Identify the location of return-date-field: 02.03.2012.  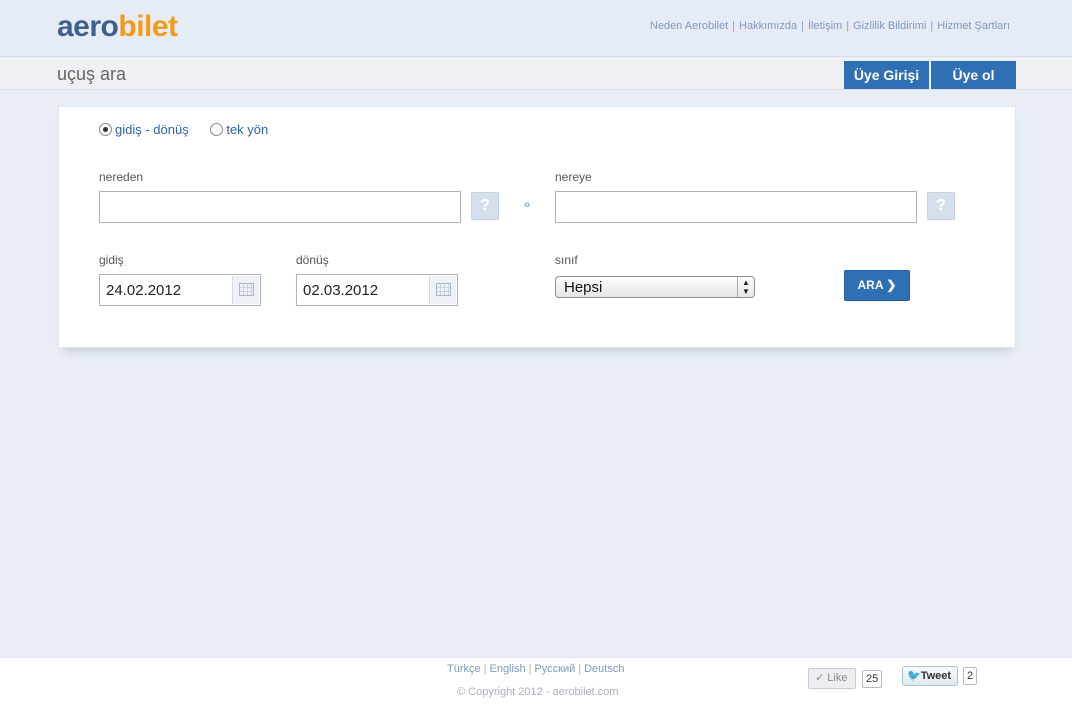
(377, 290).